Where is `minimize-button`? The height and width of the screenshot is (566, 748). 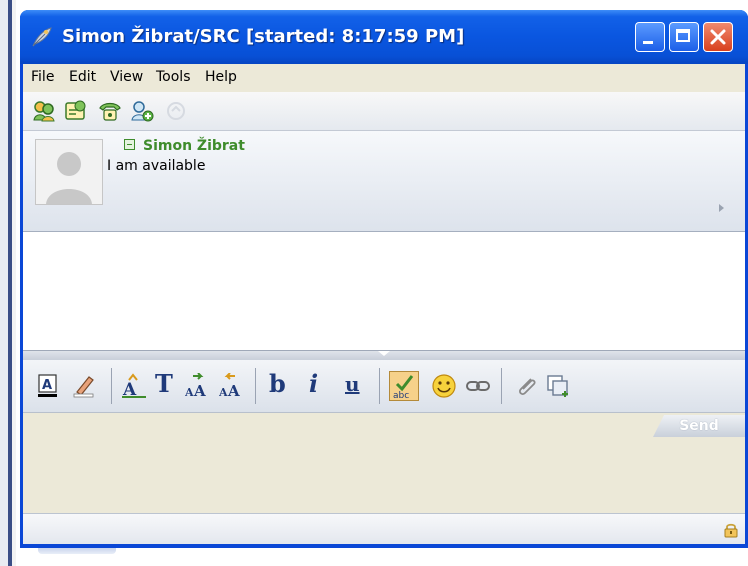 minimize-button is located at coordinates (650, 37).